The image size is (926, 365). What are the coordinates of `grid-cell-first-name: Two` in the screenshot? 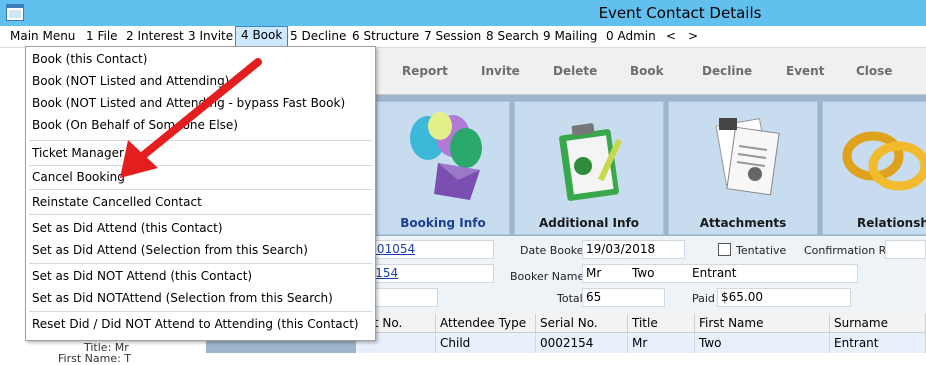 It's located at (762, 343).